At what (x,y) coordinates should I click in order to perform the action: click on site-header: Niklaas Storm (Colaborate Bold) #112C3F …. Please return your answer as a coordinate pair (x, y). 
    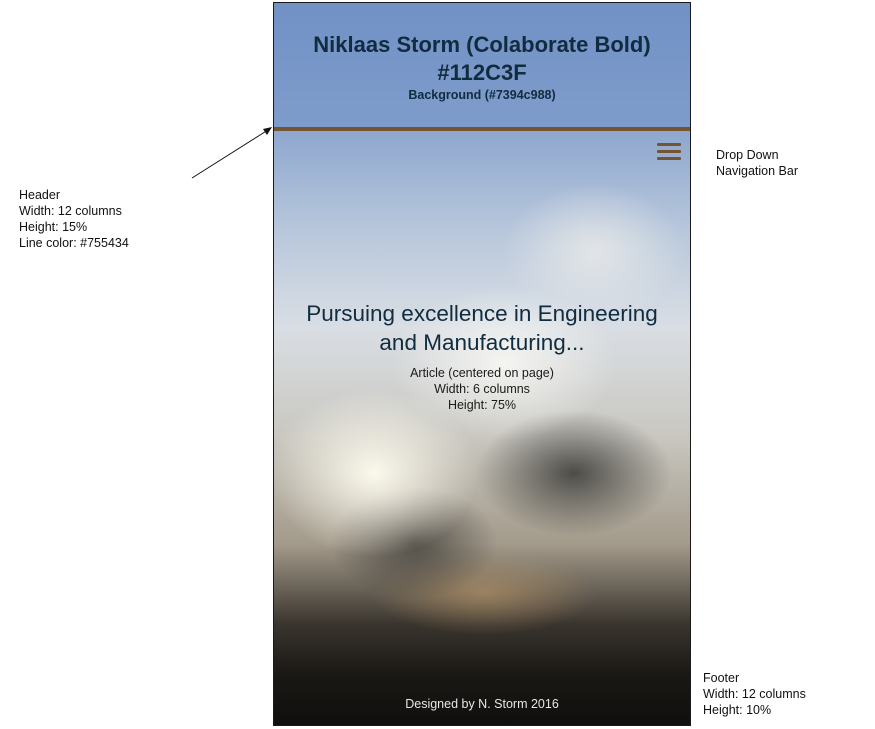
    Looking at the image, I should click on (482, 66).